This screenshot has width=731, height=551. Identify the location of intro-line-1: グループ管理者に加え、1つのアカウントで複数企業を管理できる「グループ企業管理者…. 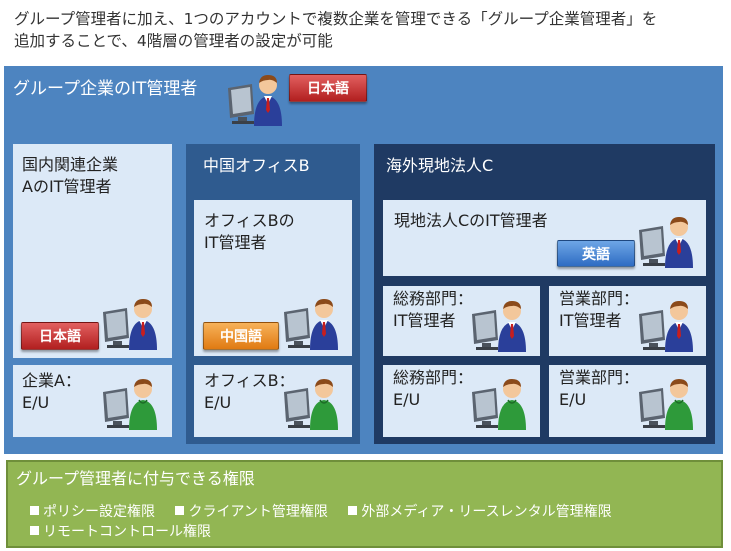
(336, 19).